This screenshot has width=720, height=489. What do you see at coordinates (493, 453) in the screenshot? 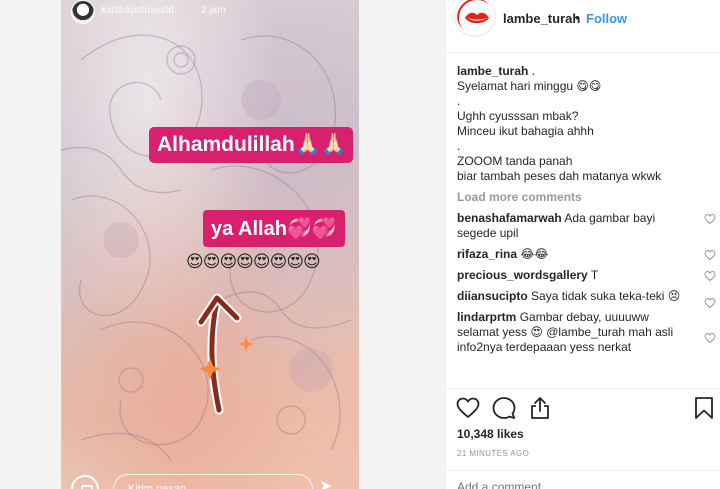
I see `post-timestamp: 21 MINUTES AGO` at bounding box center [493, 453].